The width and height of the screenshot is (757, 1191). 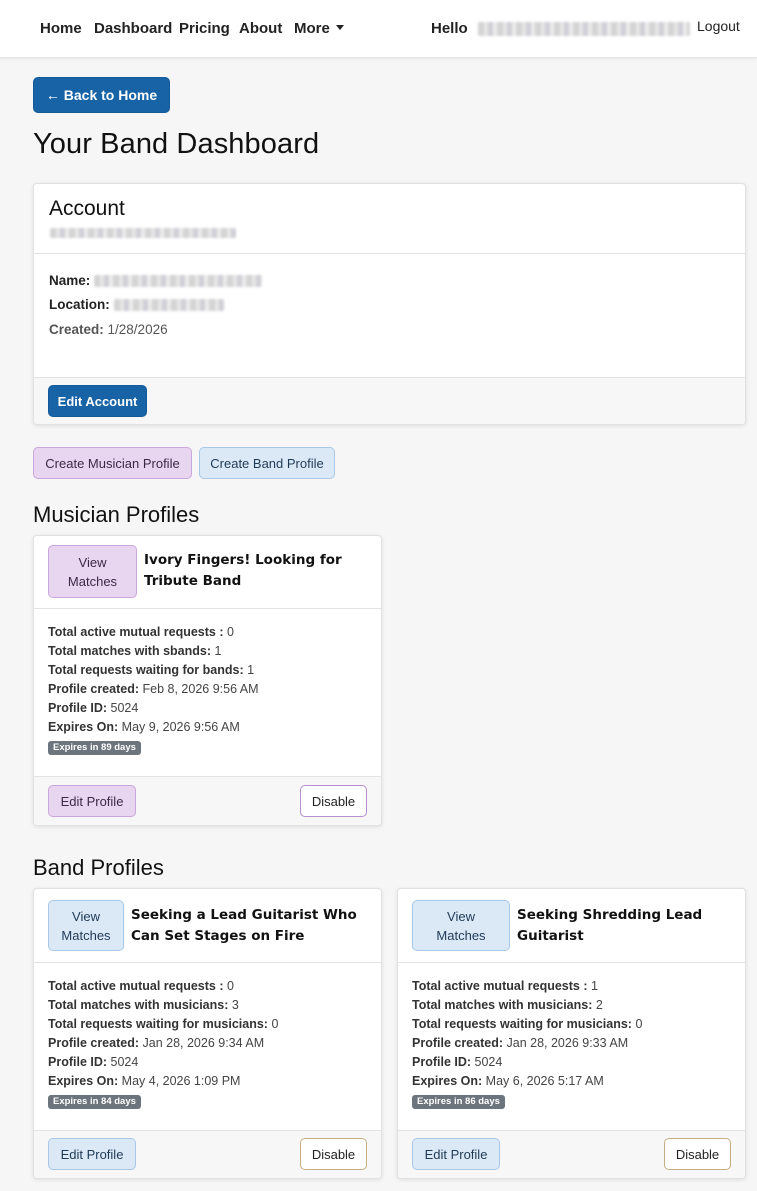 What do you see at coordinates (146, 670) in the screenshot?
I see `stat-label: Total requests waiting for bands:` at bounding box center [146, 670].